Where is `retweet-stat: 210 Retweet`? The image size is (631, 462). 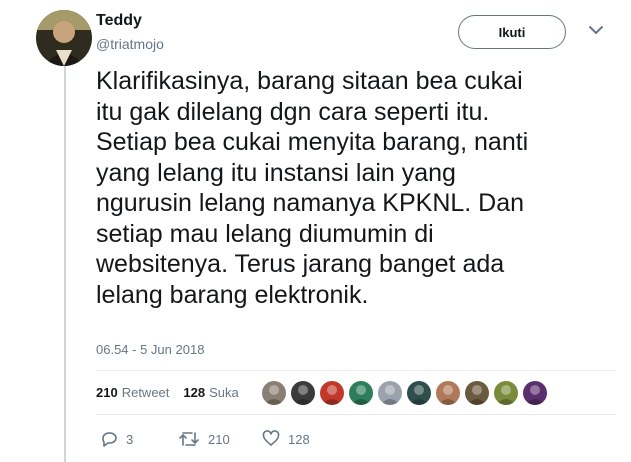 retweet-stat: 210 Retweet is located at coordinates (132, 392).